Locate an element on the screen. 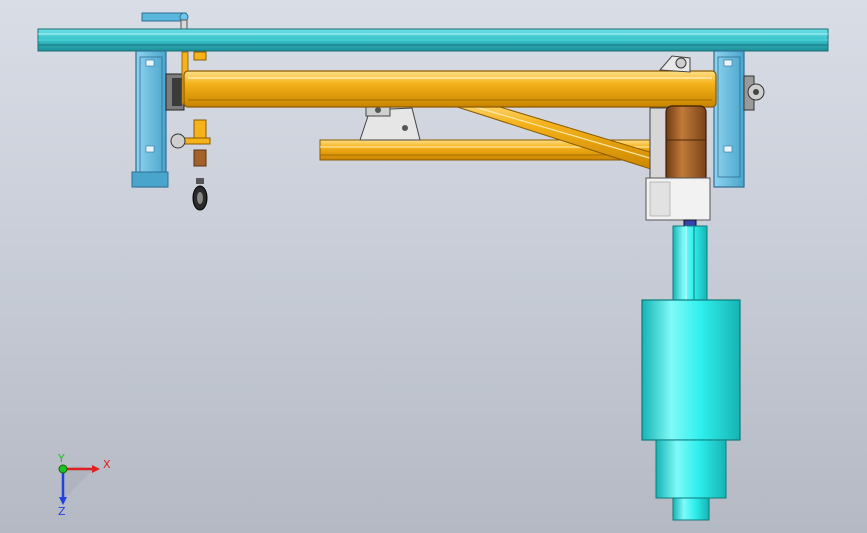 The image size is (867, 533). swivel-clip is located at coordinates (674, 64).